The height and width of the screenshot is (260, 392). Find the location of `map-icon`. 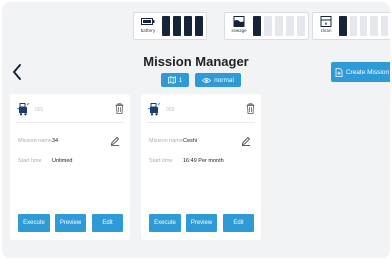

map-icon is located at coordinates (171, 80).